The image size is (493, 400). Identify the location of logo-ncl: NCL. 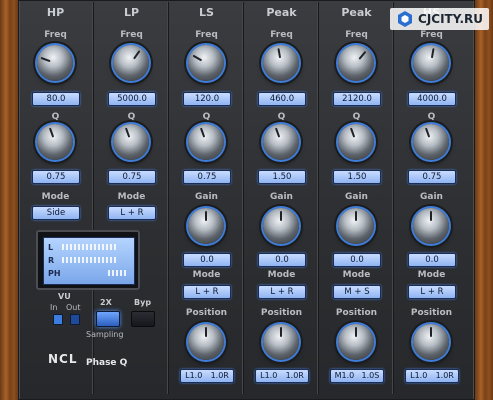
(63, 359).